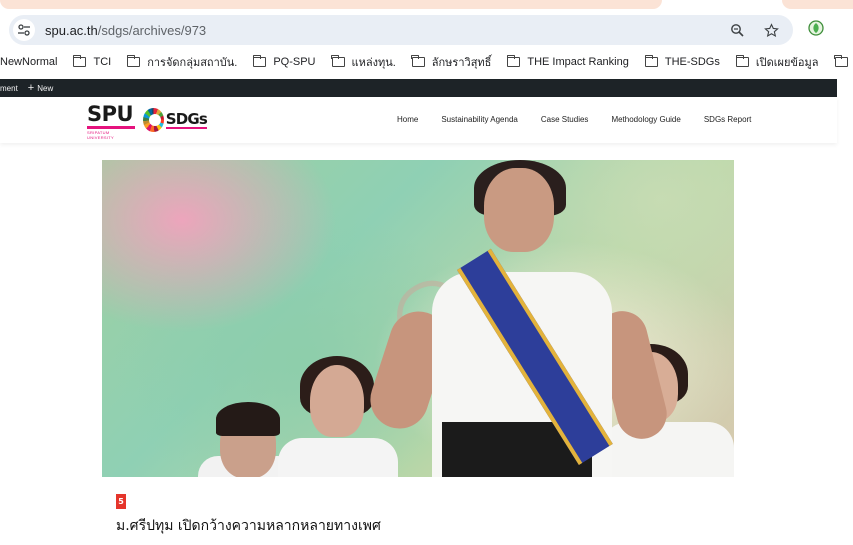 Image resolution: width=853 pixels, height=545 pixels. I want to click on sdgs-logo: SDGs, so click(175, 120).